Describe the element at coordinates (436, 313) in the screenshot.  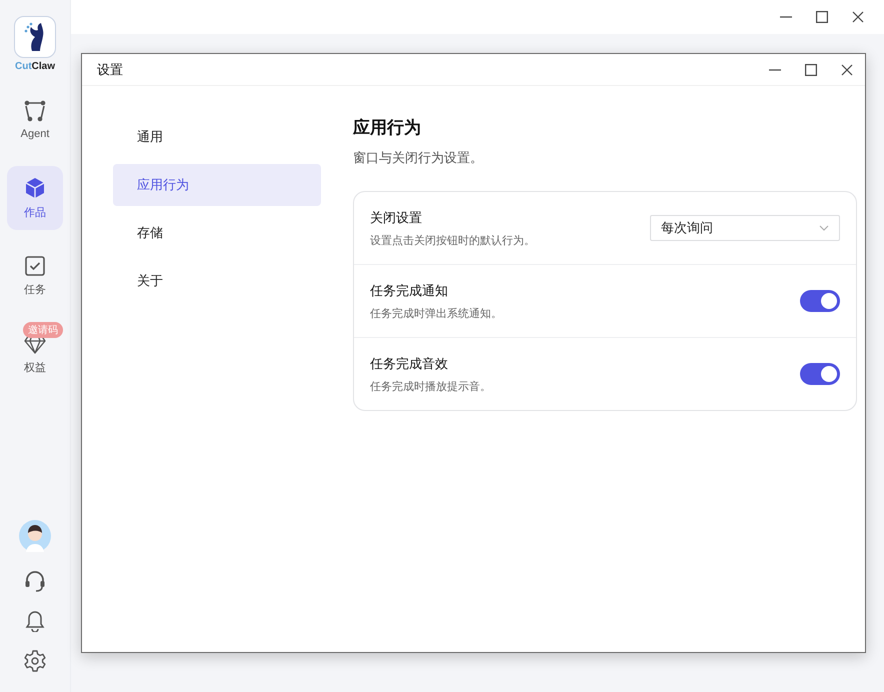
I see `setting-description: 任务完成时弹出系统通知。` at that location.